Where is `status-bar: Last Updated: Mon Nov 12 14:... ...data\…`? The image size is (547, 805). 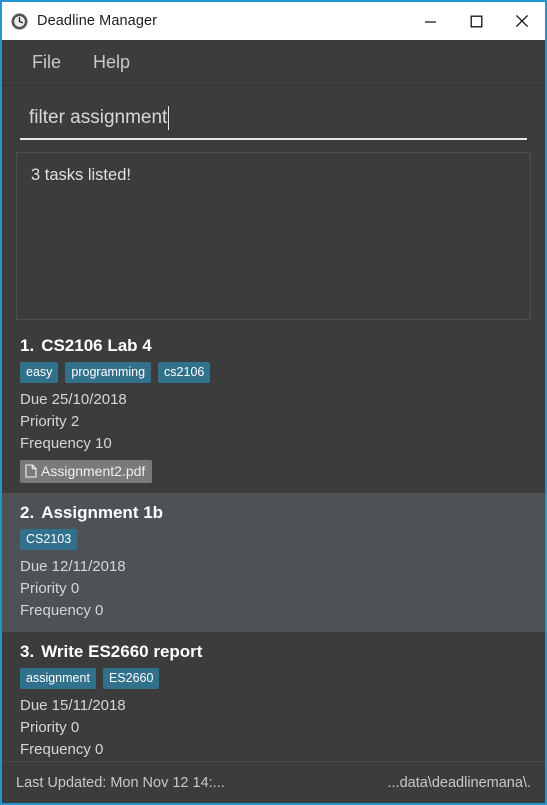 status-bar: Last Updated: Mon Nov 12 14:... ...data\… is located at coordinates (273, 782).